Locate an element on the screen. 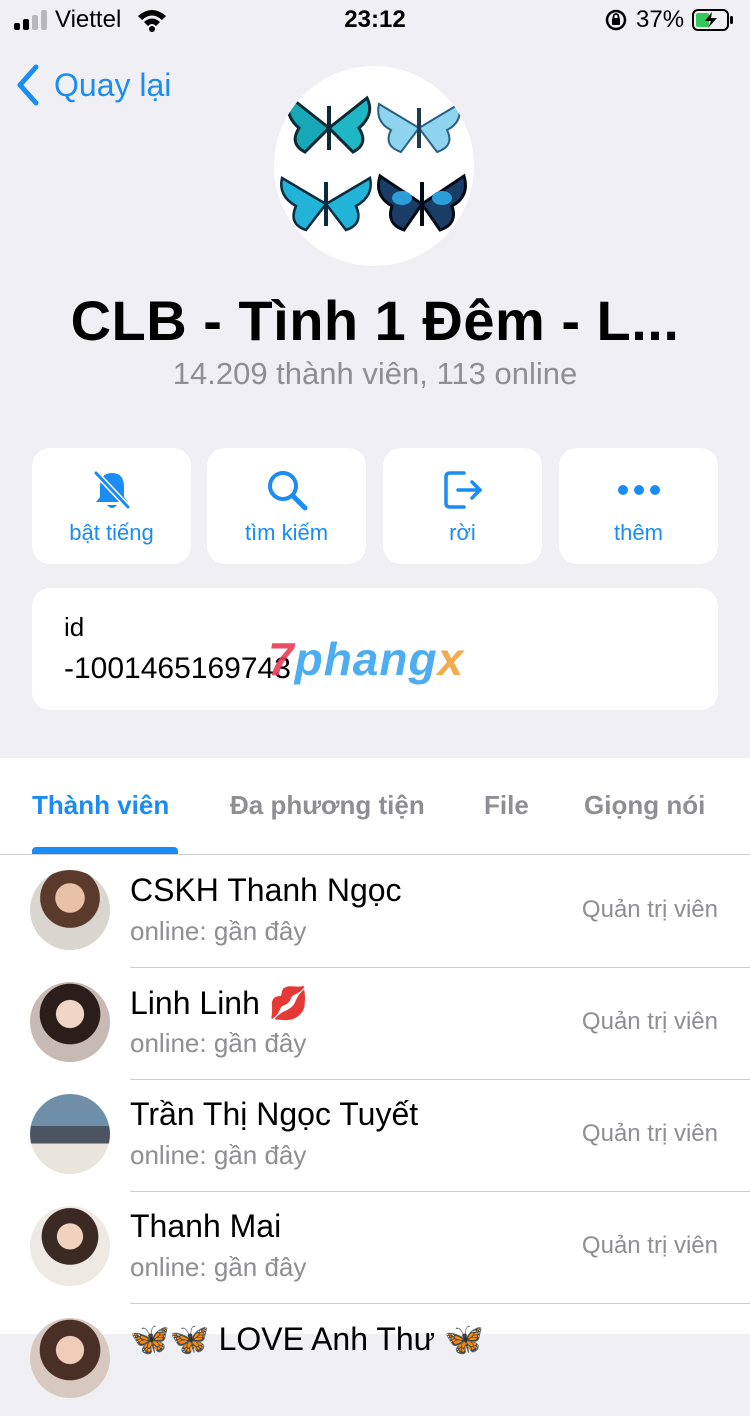 This screenshot has height=1416, width=750. tab-bar: Thành viên Đa phương tiện File Giọng nói is located at coordinates (375, 806).